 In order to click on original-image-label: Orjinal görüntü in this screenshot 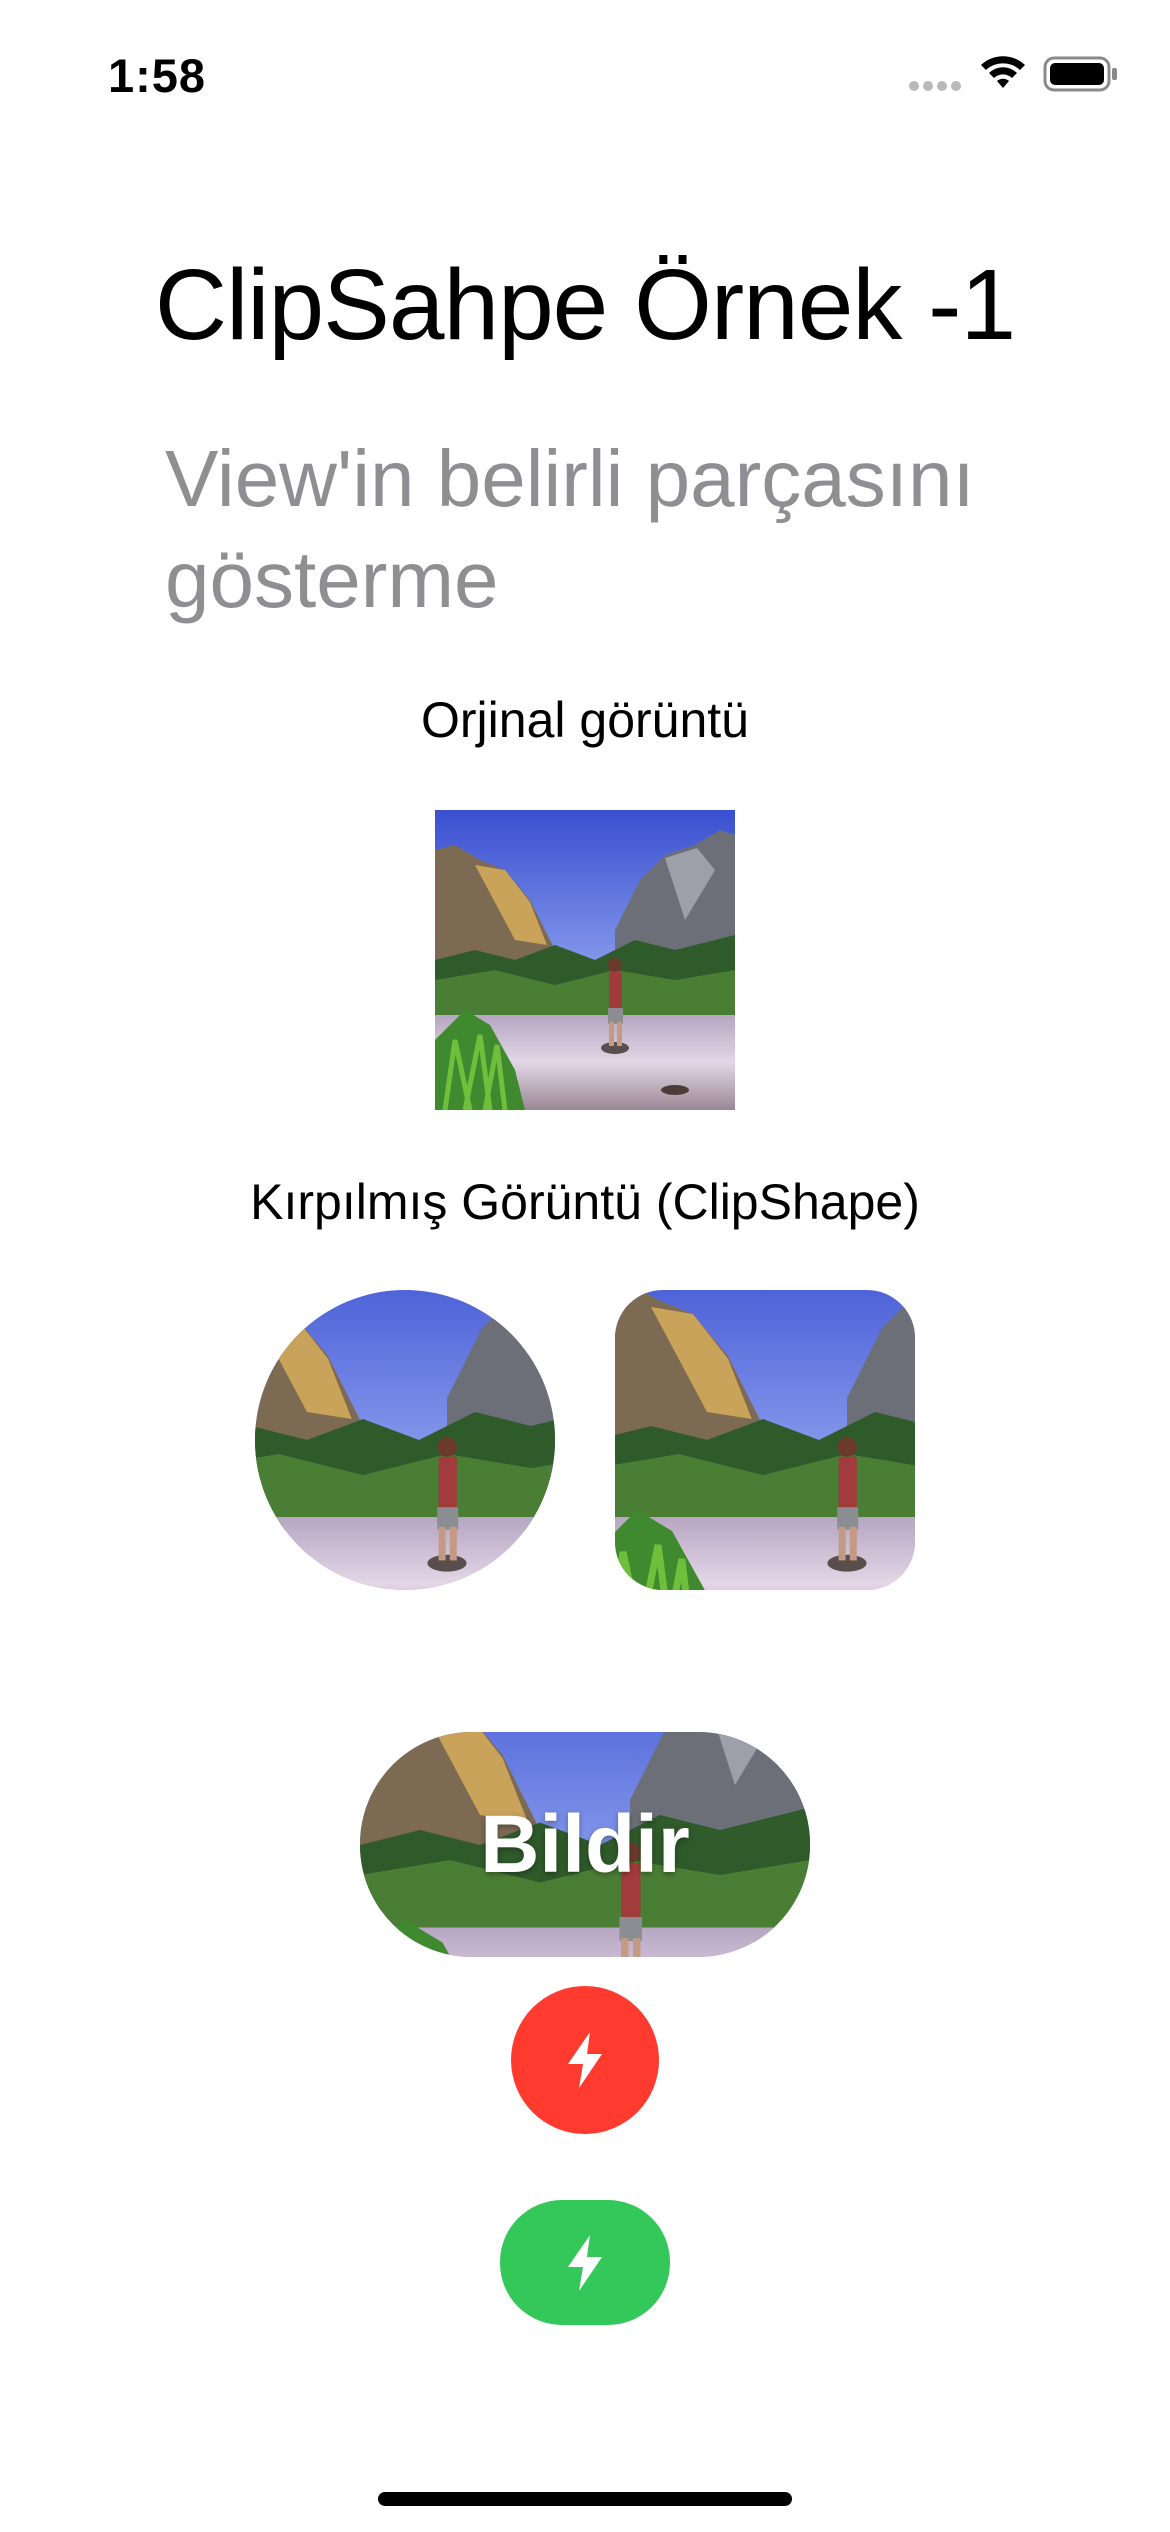, I will do `click(585, 720)`.